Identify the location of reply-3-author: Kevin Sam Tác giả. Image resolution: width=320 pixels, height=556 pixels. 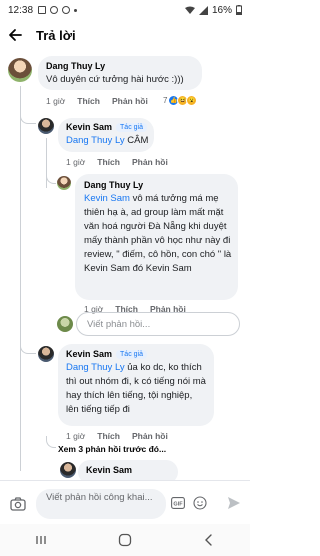
(106, 354).